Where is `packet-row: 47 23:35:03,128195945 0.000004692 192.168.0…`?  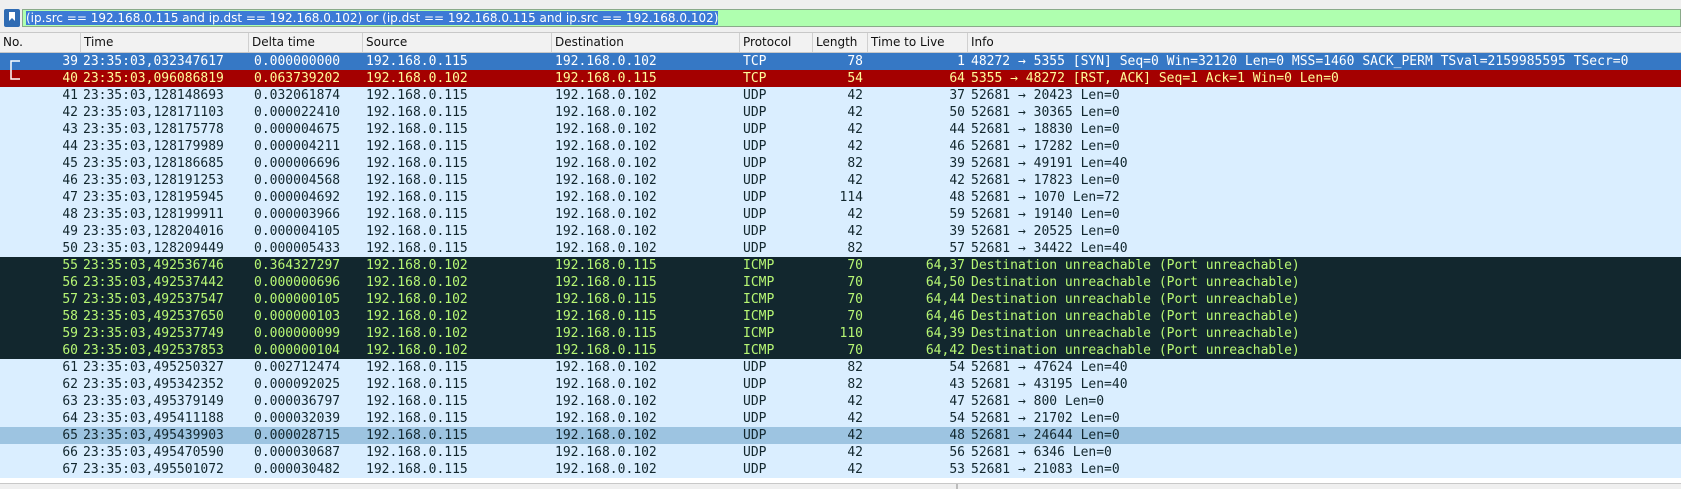 packet-row: 47 23:35:03,128195945 0.000004692 192.168.0… is located at coordinates (840, 197).